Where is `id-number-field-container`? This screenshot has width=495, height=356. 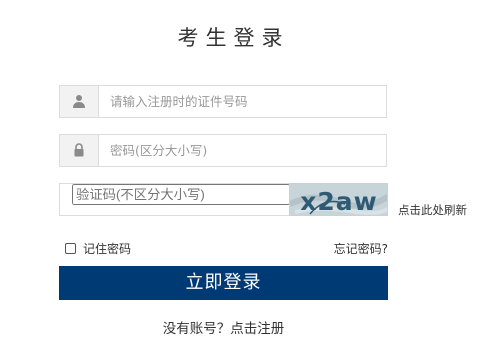 id-number-field-container is located at coordinates (223, 101).